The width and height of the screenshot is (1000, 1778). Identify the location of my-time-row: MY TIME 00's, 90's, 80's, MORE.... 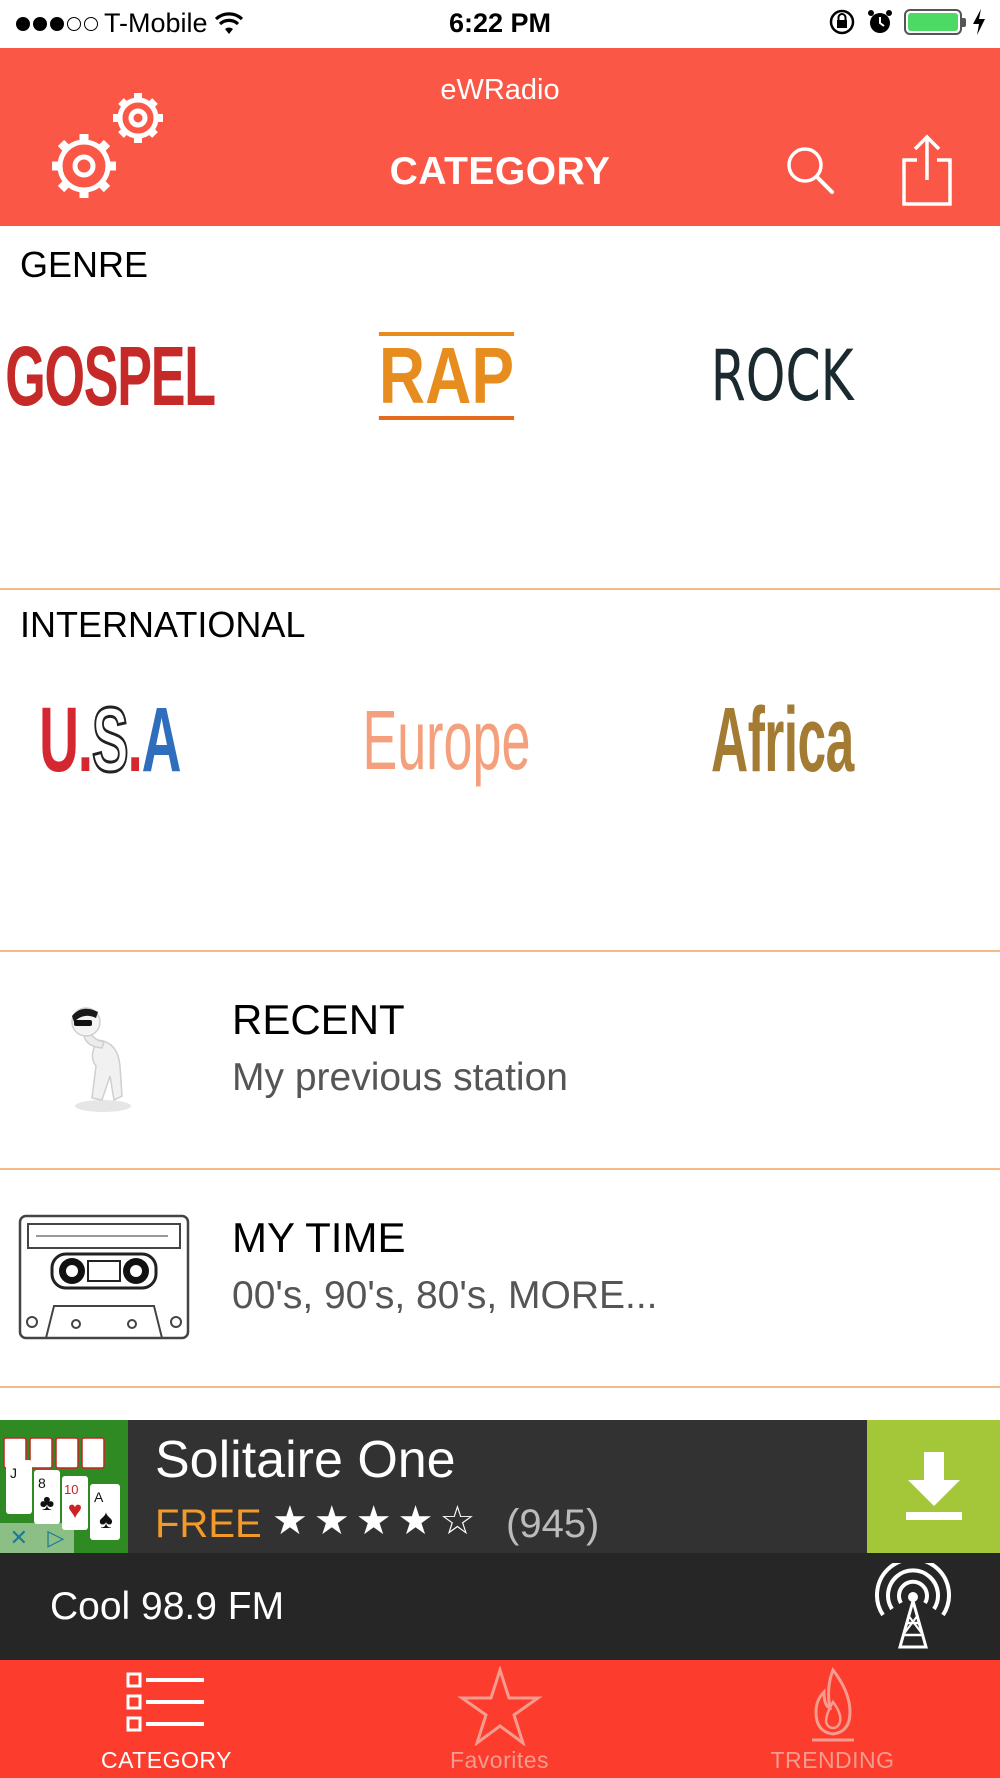
(500, 1278).